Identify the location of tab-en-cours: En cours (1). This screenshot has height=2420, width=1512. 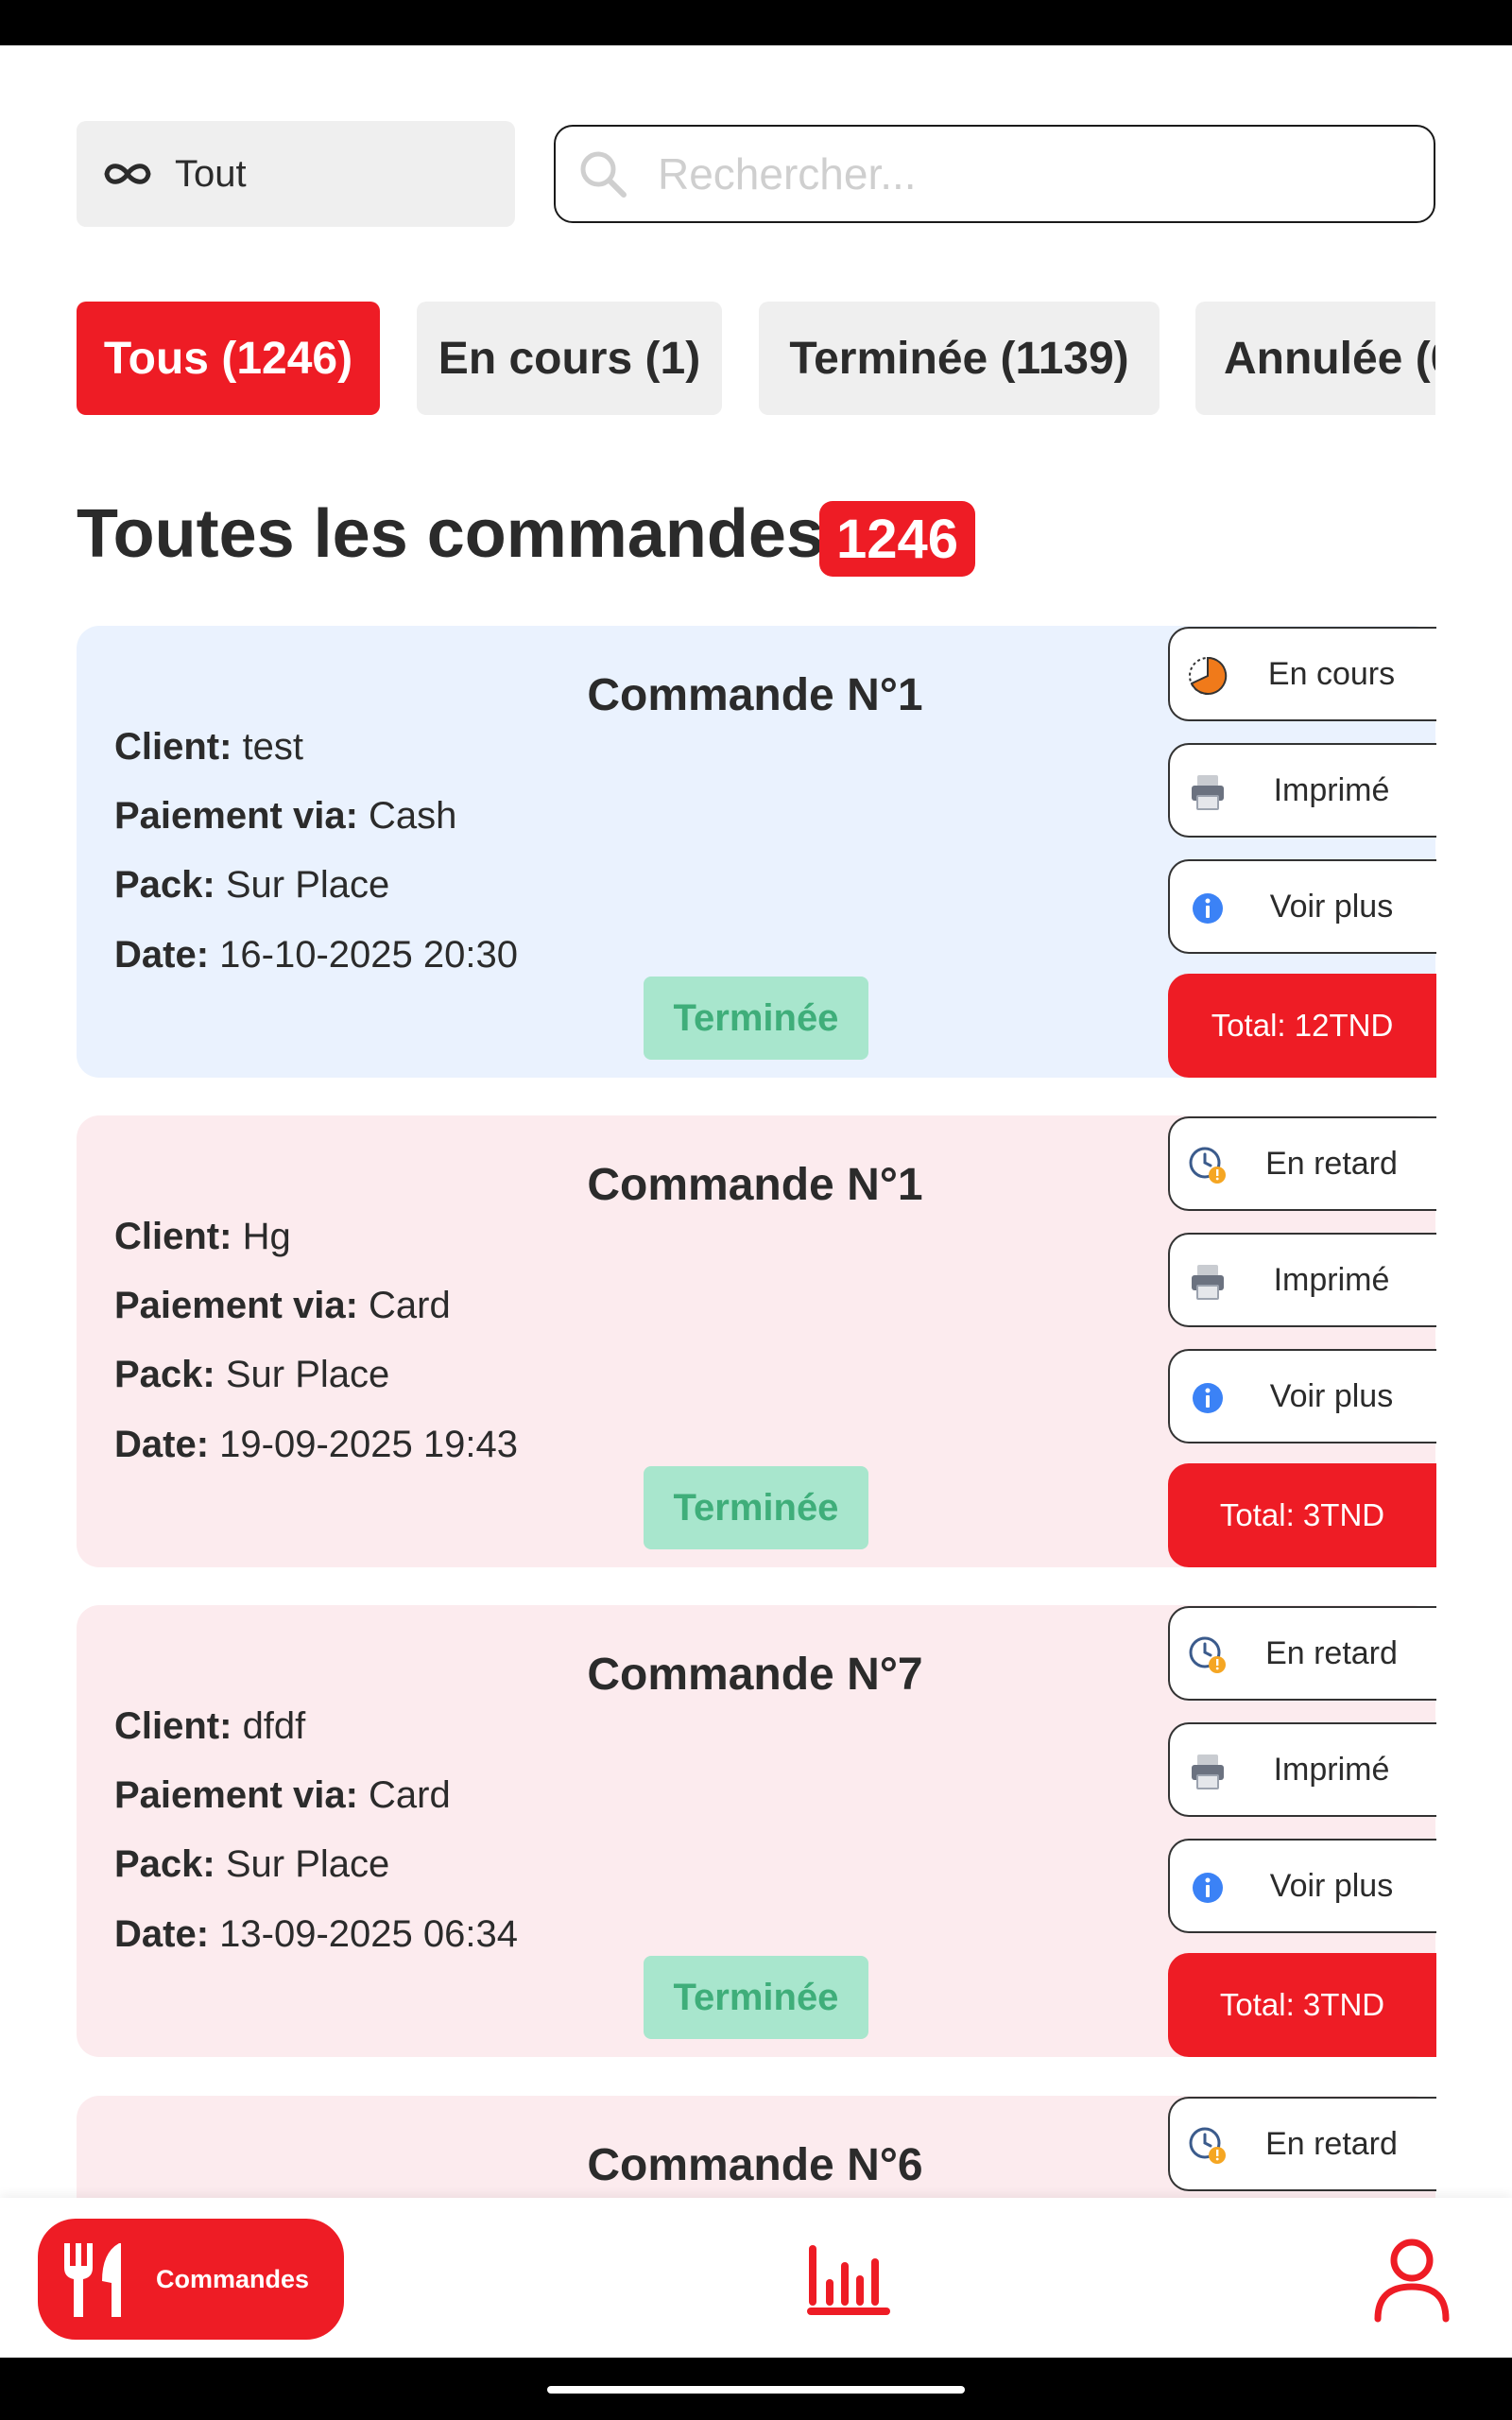
(569, 358).